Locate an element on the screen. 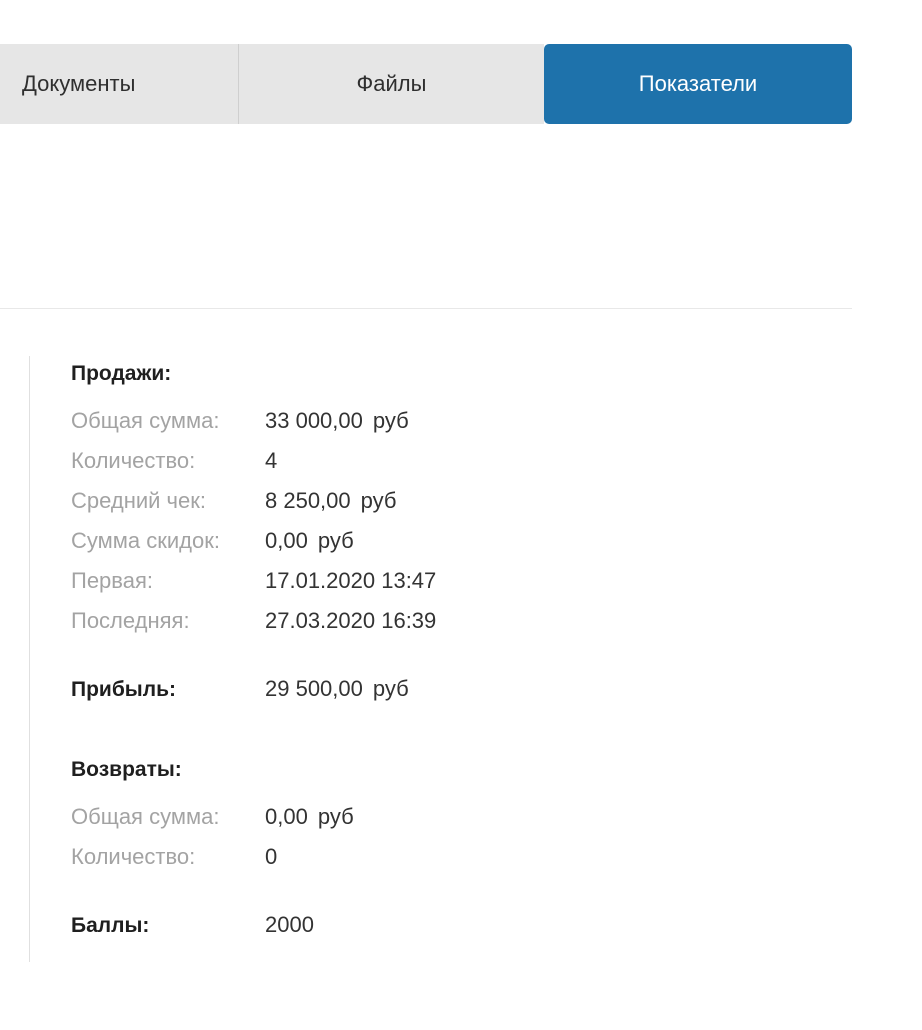 The width and height of the screenshot is (922, 1030). returns-title: Возвраты: is located at coordinates (126, 769).